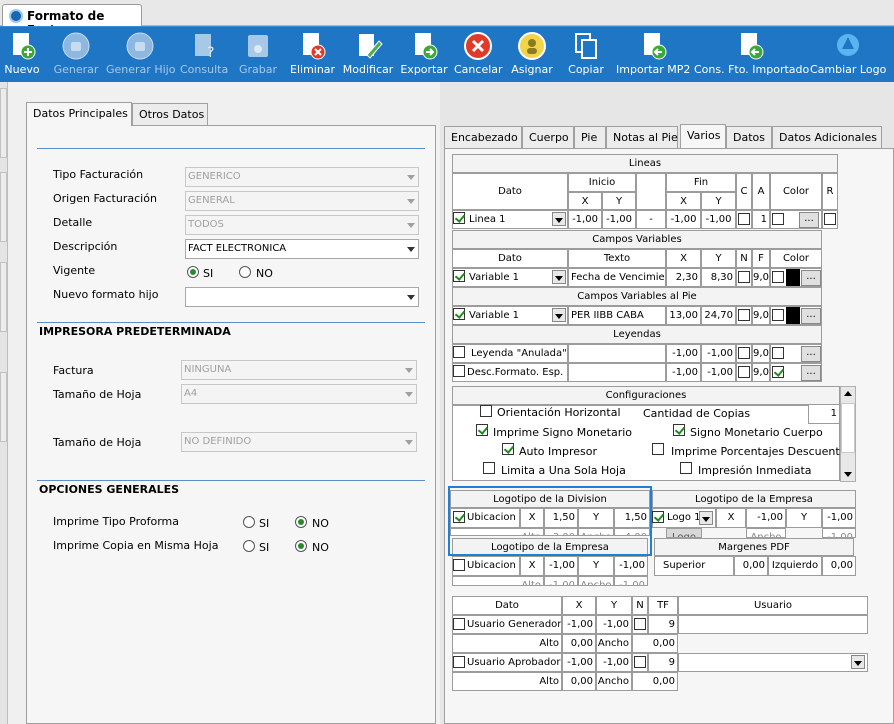 The image size is (894, 724). I want to click on usuario-aprobador-n-checkbox, so click(640, 662).